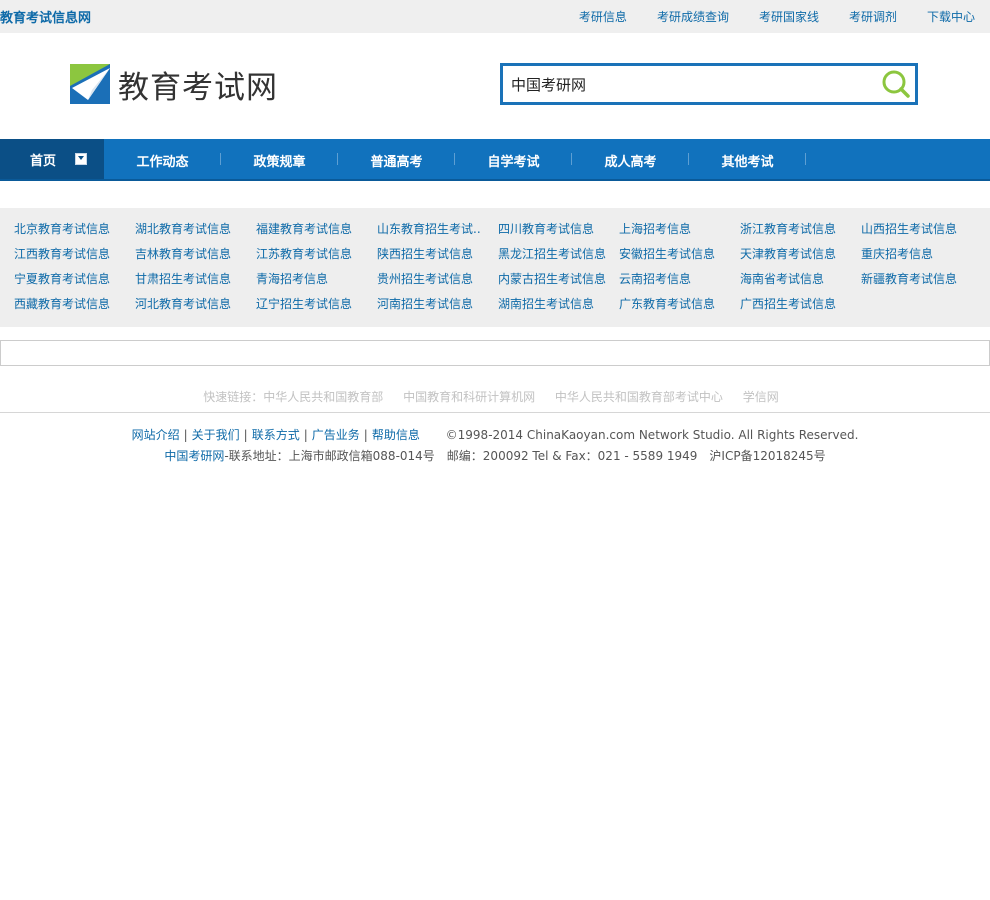  Describe the element at coordinates (794, 258) in the screenshot. I see `province-link: 天津教育考试信息` at that location.